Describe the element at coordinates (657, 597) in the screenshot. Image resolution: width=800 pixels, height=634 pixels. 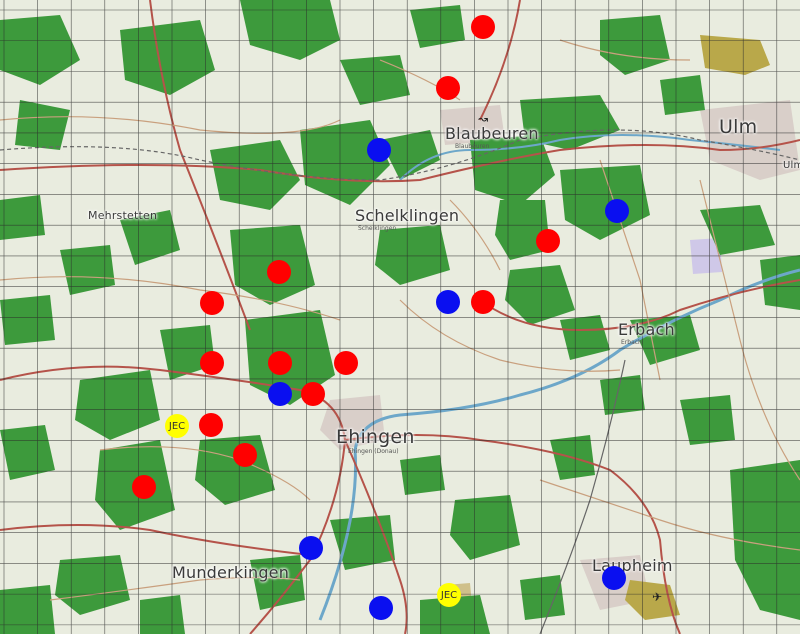
I see `airfield-icon: ✈` at that location.